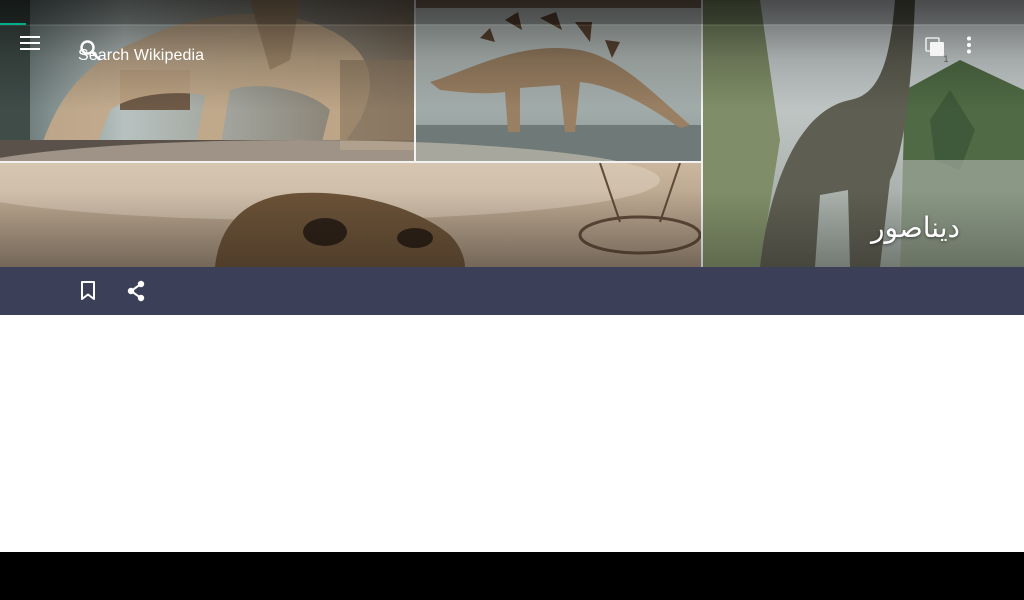 The width and height of the screenshot is (1024, 600). Describe the element at coordinates (986, 56) in the screenshot. I see `overflow-menu-button` at that location.